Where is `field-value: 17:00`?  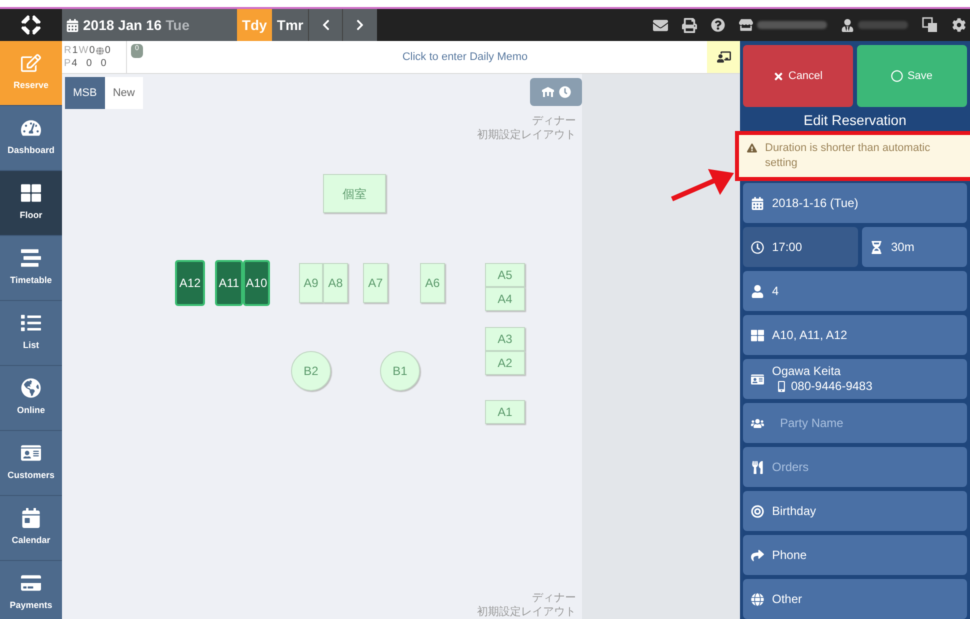 field-value: 17:00 is located at coordinates (787, 247).